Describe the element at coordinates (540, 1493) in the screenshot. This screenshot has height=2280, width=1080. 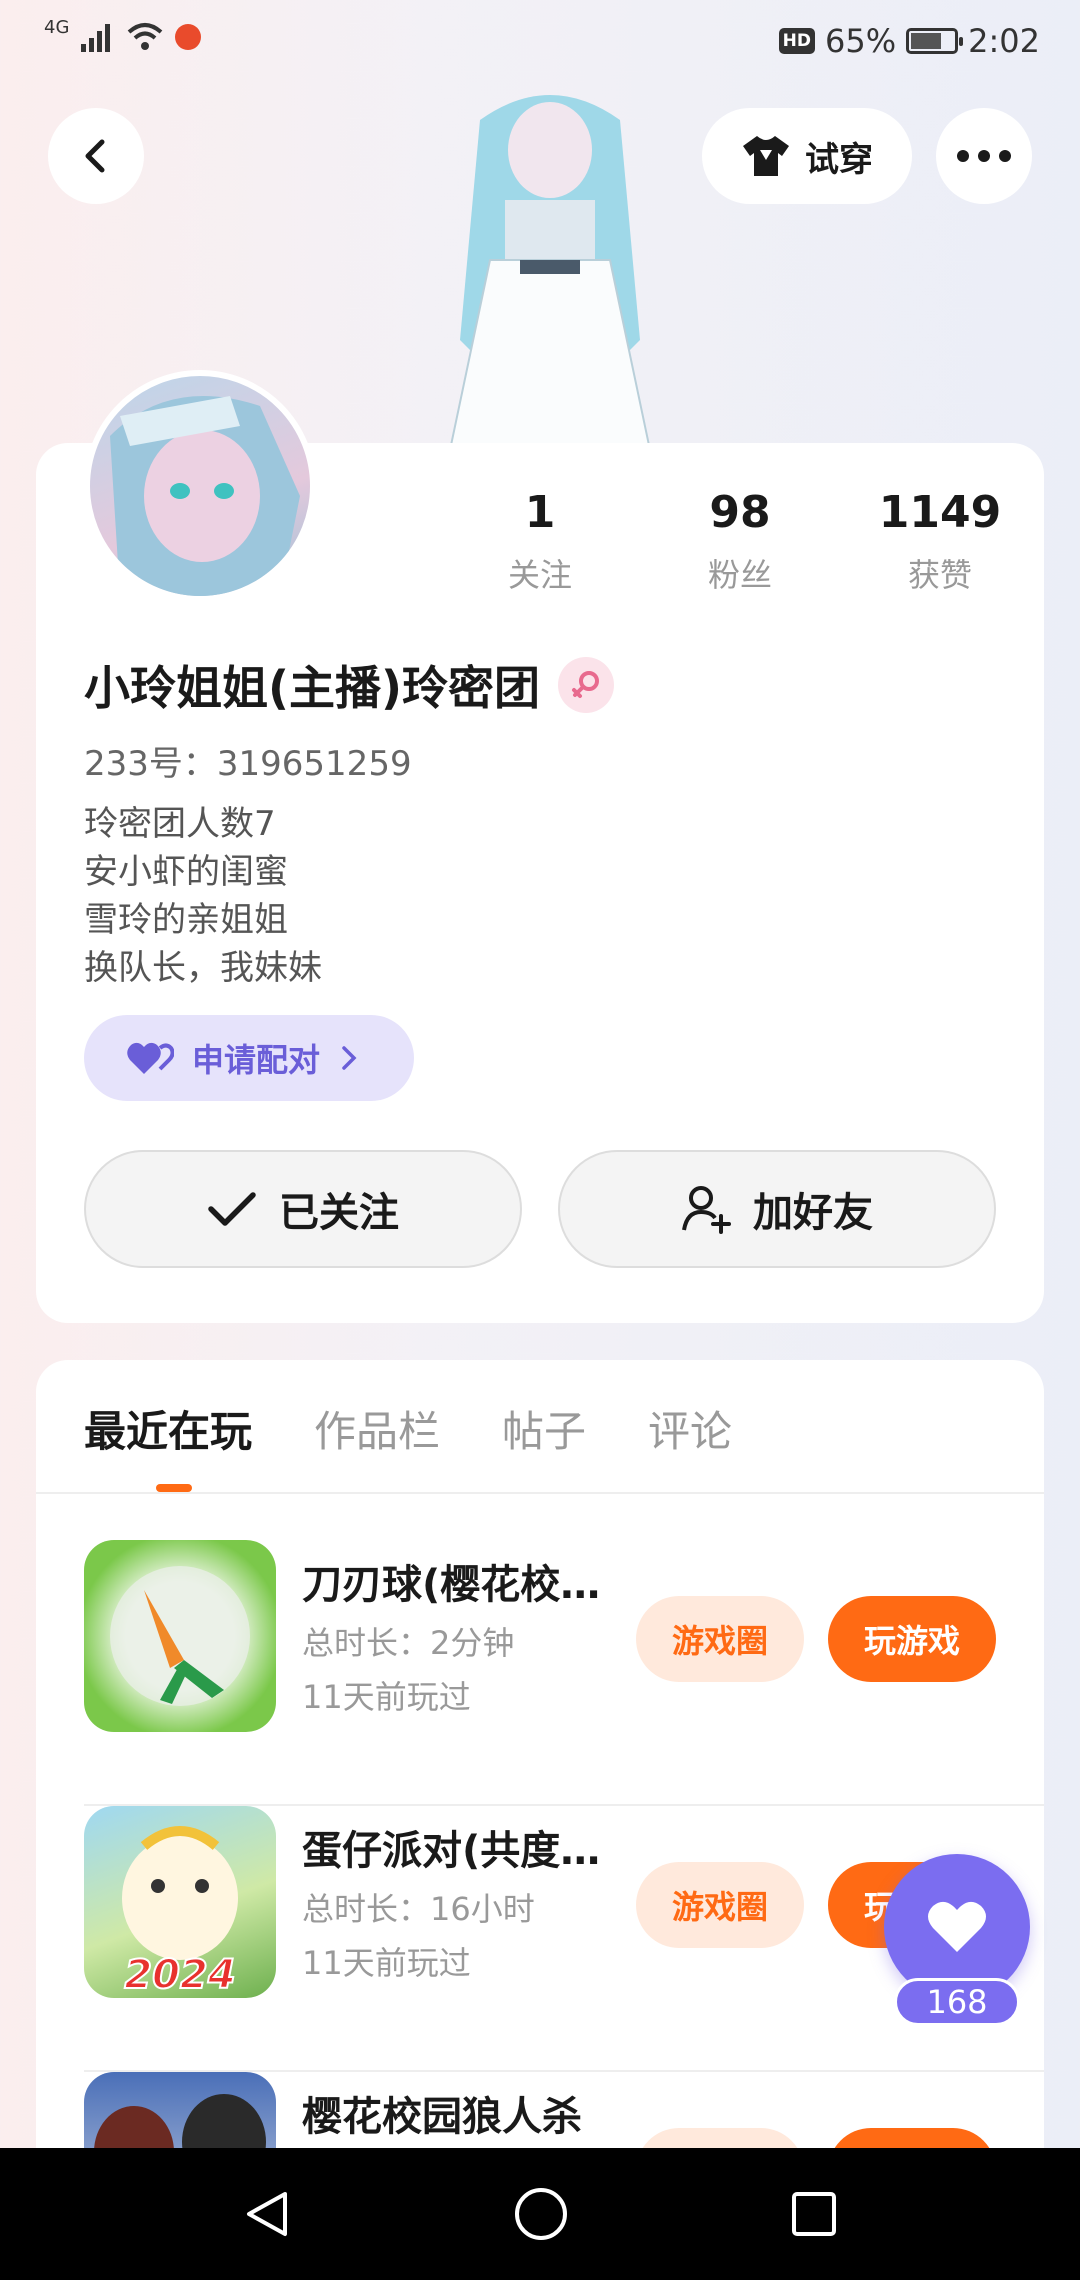
I see `tab-divider` at that location.